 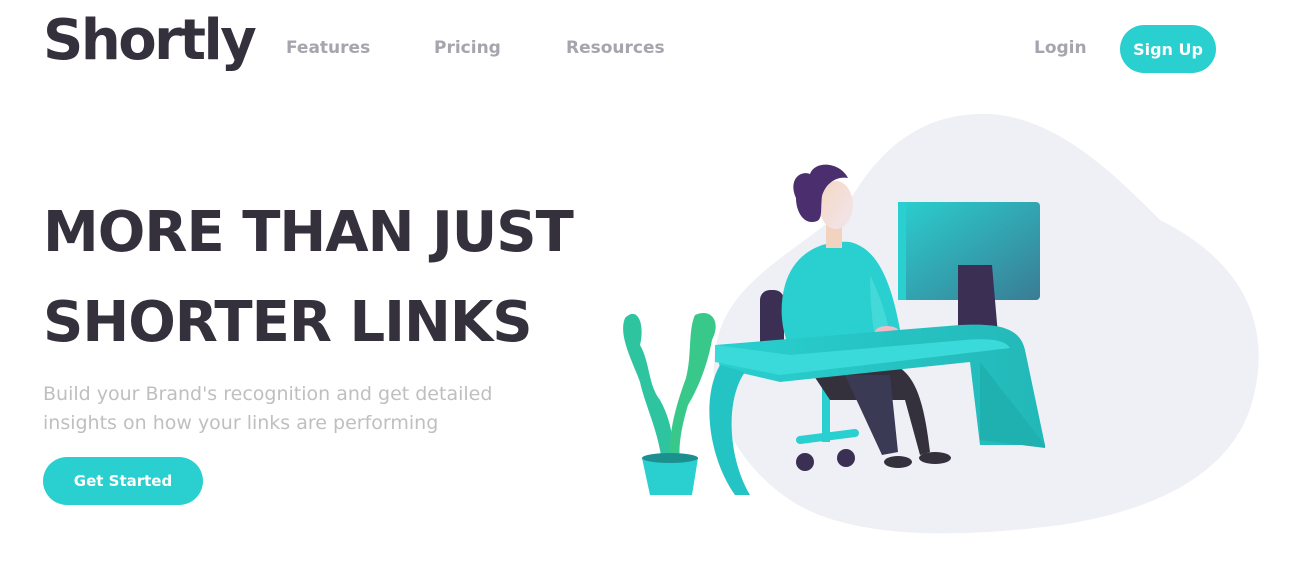 What do you see at coordinates (323, 278) in the screenshot?
I see `hero-title: MORE THAN JUST SHORTER LINKS` at bounding box center [323, 278].